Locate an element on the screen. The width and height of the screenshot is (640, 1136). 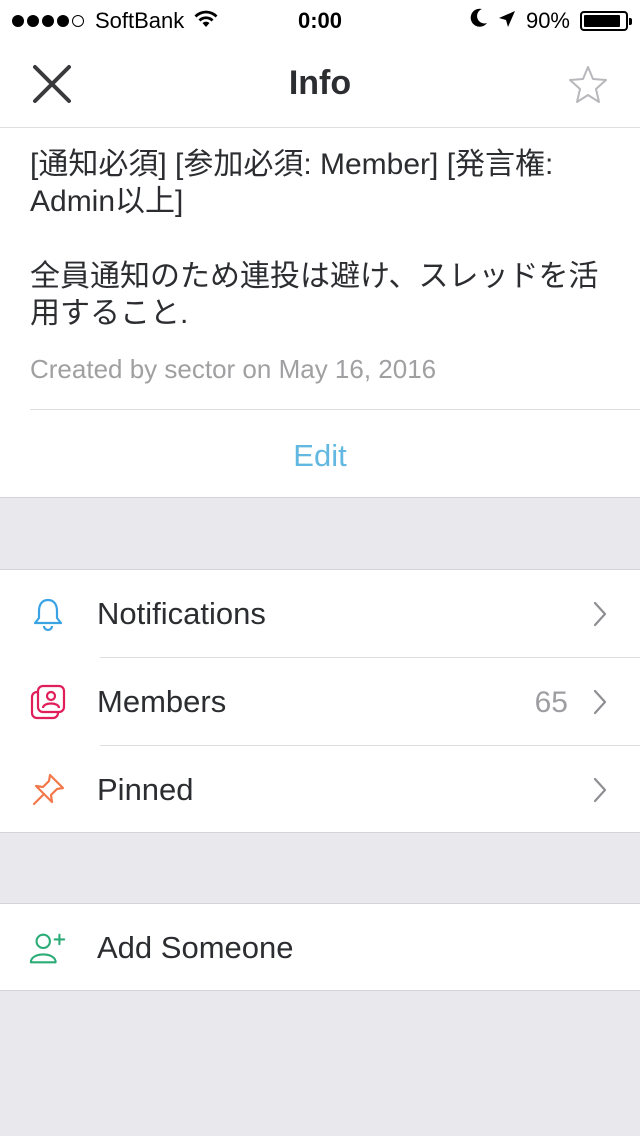
add-someone-label: Add Someone is located at coordinates (195, 947).